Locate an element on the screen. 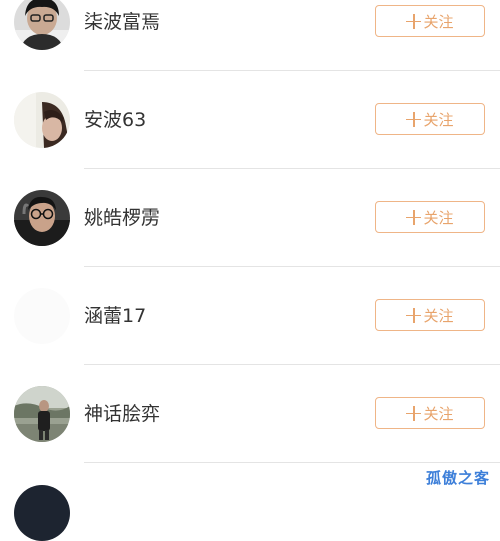  user-name: 柒波富焉 is located at coordinates (122, 22).